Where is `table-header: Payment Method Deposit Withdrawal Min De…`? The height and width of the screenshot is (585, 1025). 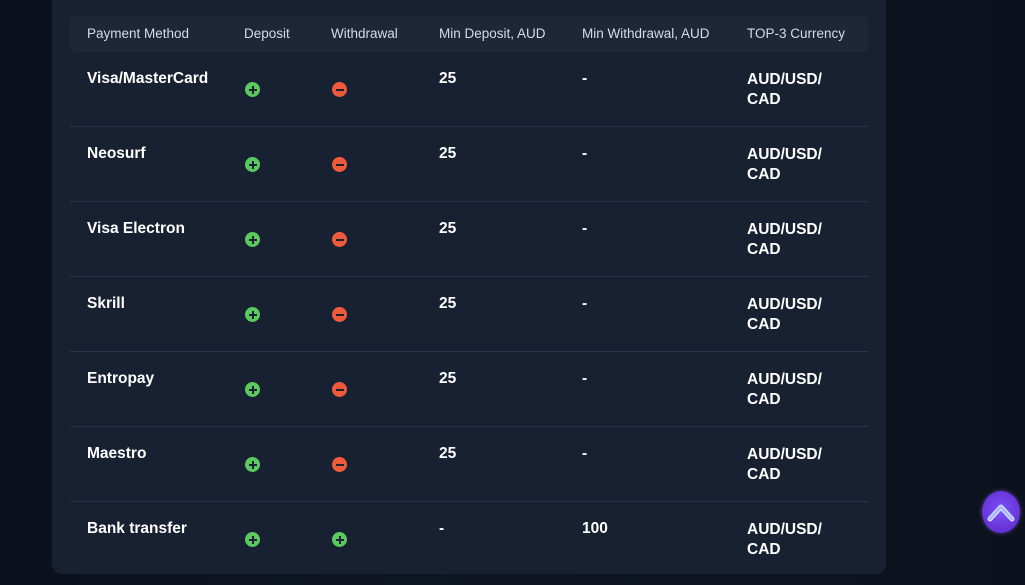 table-header: Payment Method Deposit Withdrawal Min De… is located at coordinates (469, 34).